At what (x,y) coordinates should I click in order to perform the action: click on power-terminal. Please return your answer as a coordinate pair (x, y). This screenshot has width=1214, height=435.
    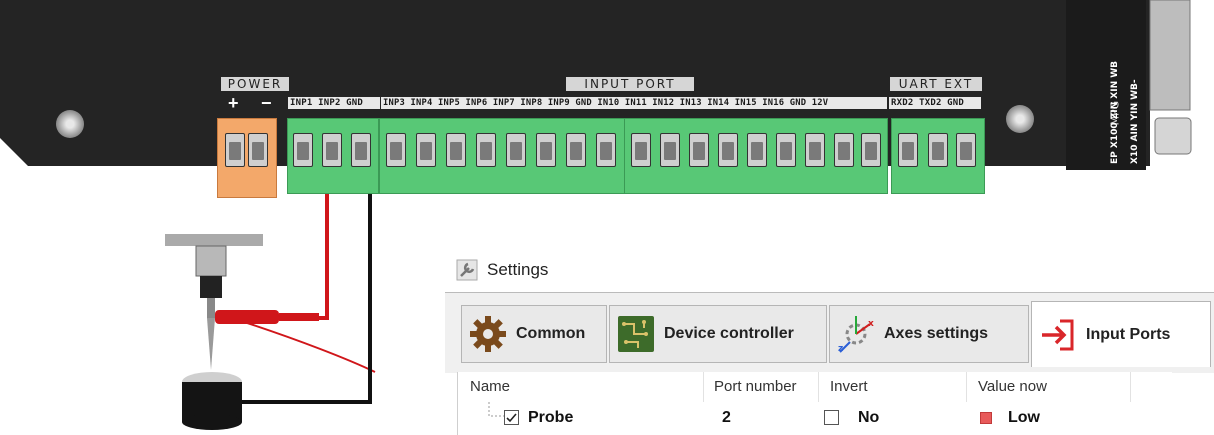
    Looking at the image, I should click on (247, 158).